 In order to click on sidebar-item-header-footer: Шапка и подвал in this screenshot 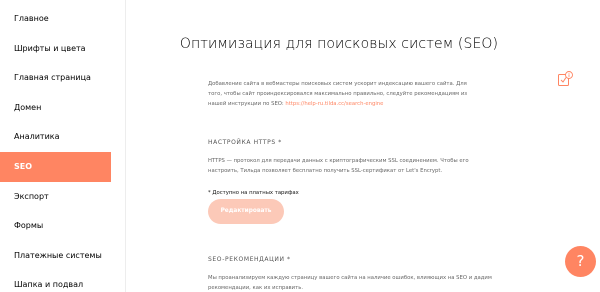, I will do `click(55, 281)`.